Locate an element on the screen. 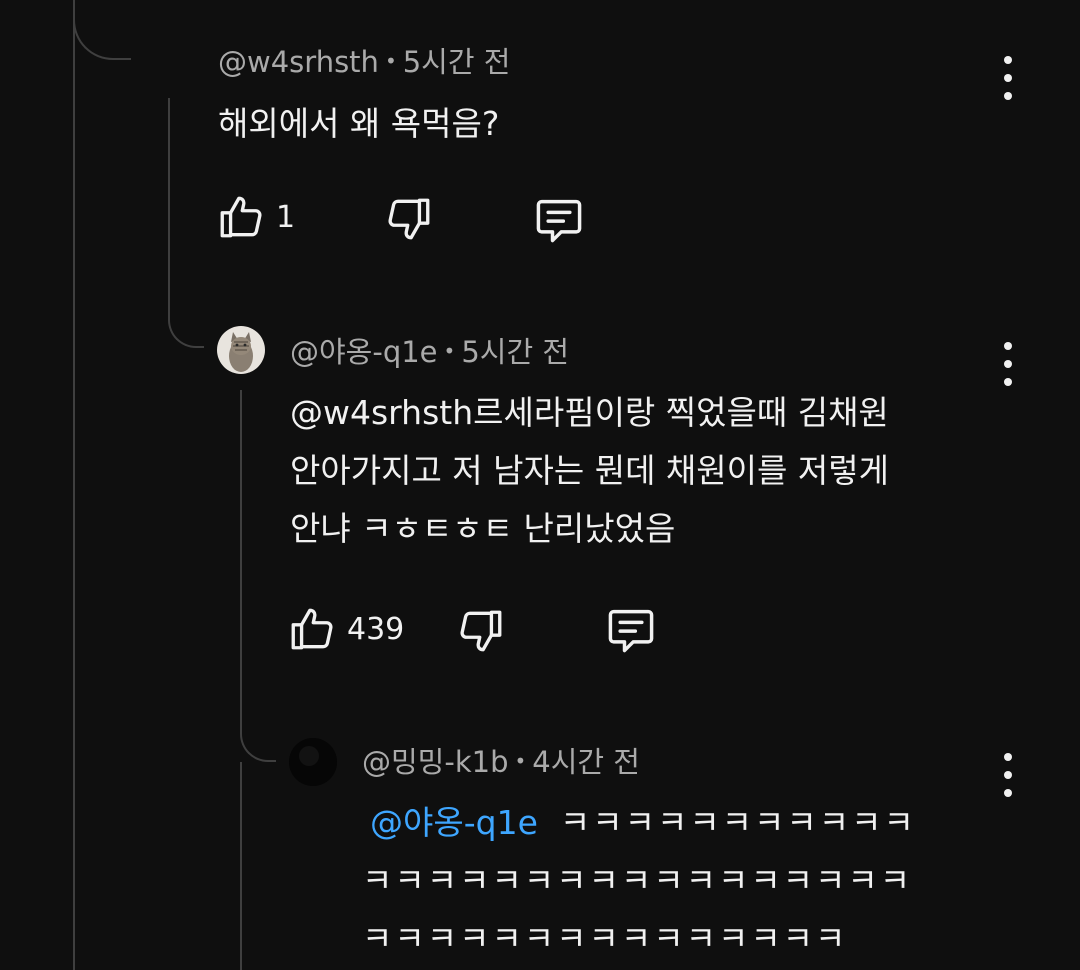 The height and width of the screenshot is (970, 1080). like-count: 439 is located at coordinates (376, 629).